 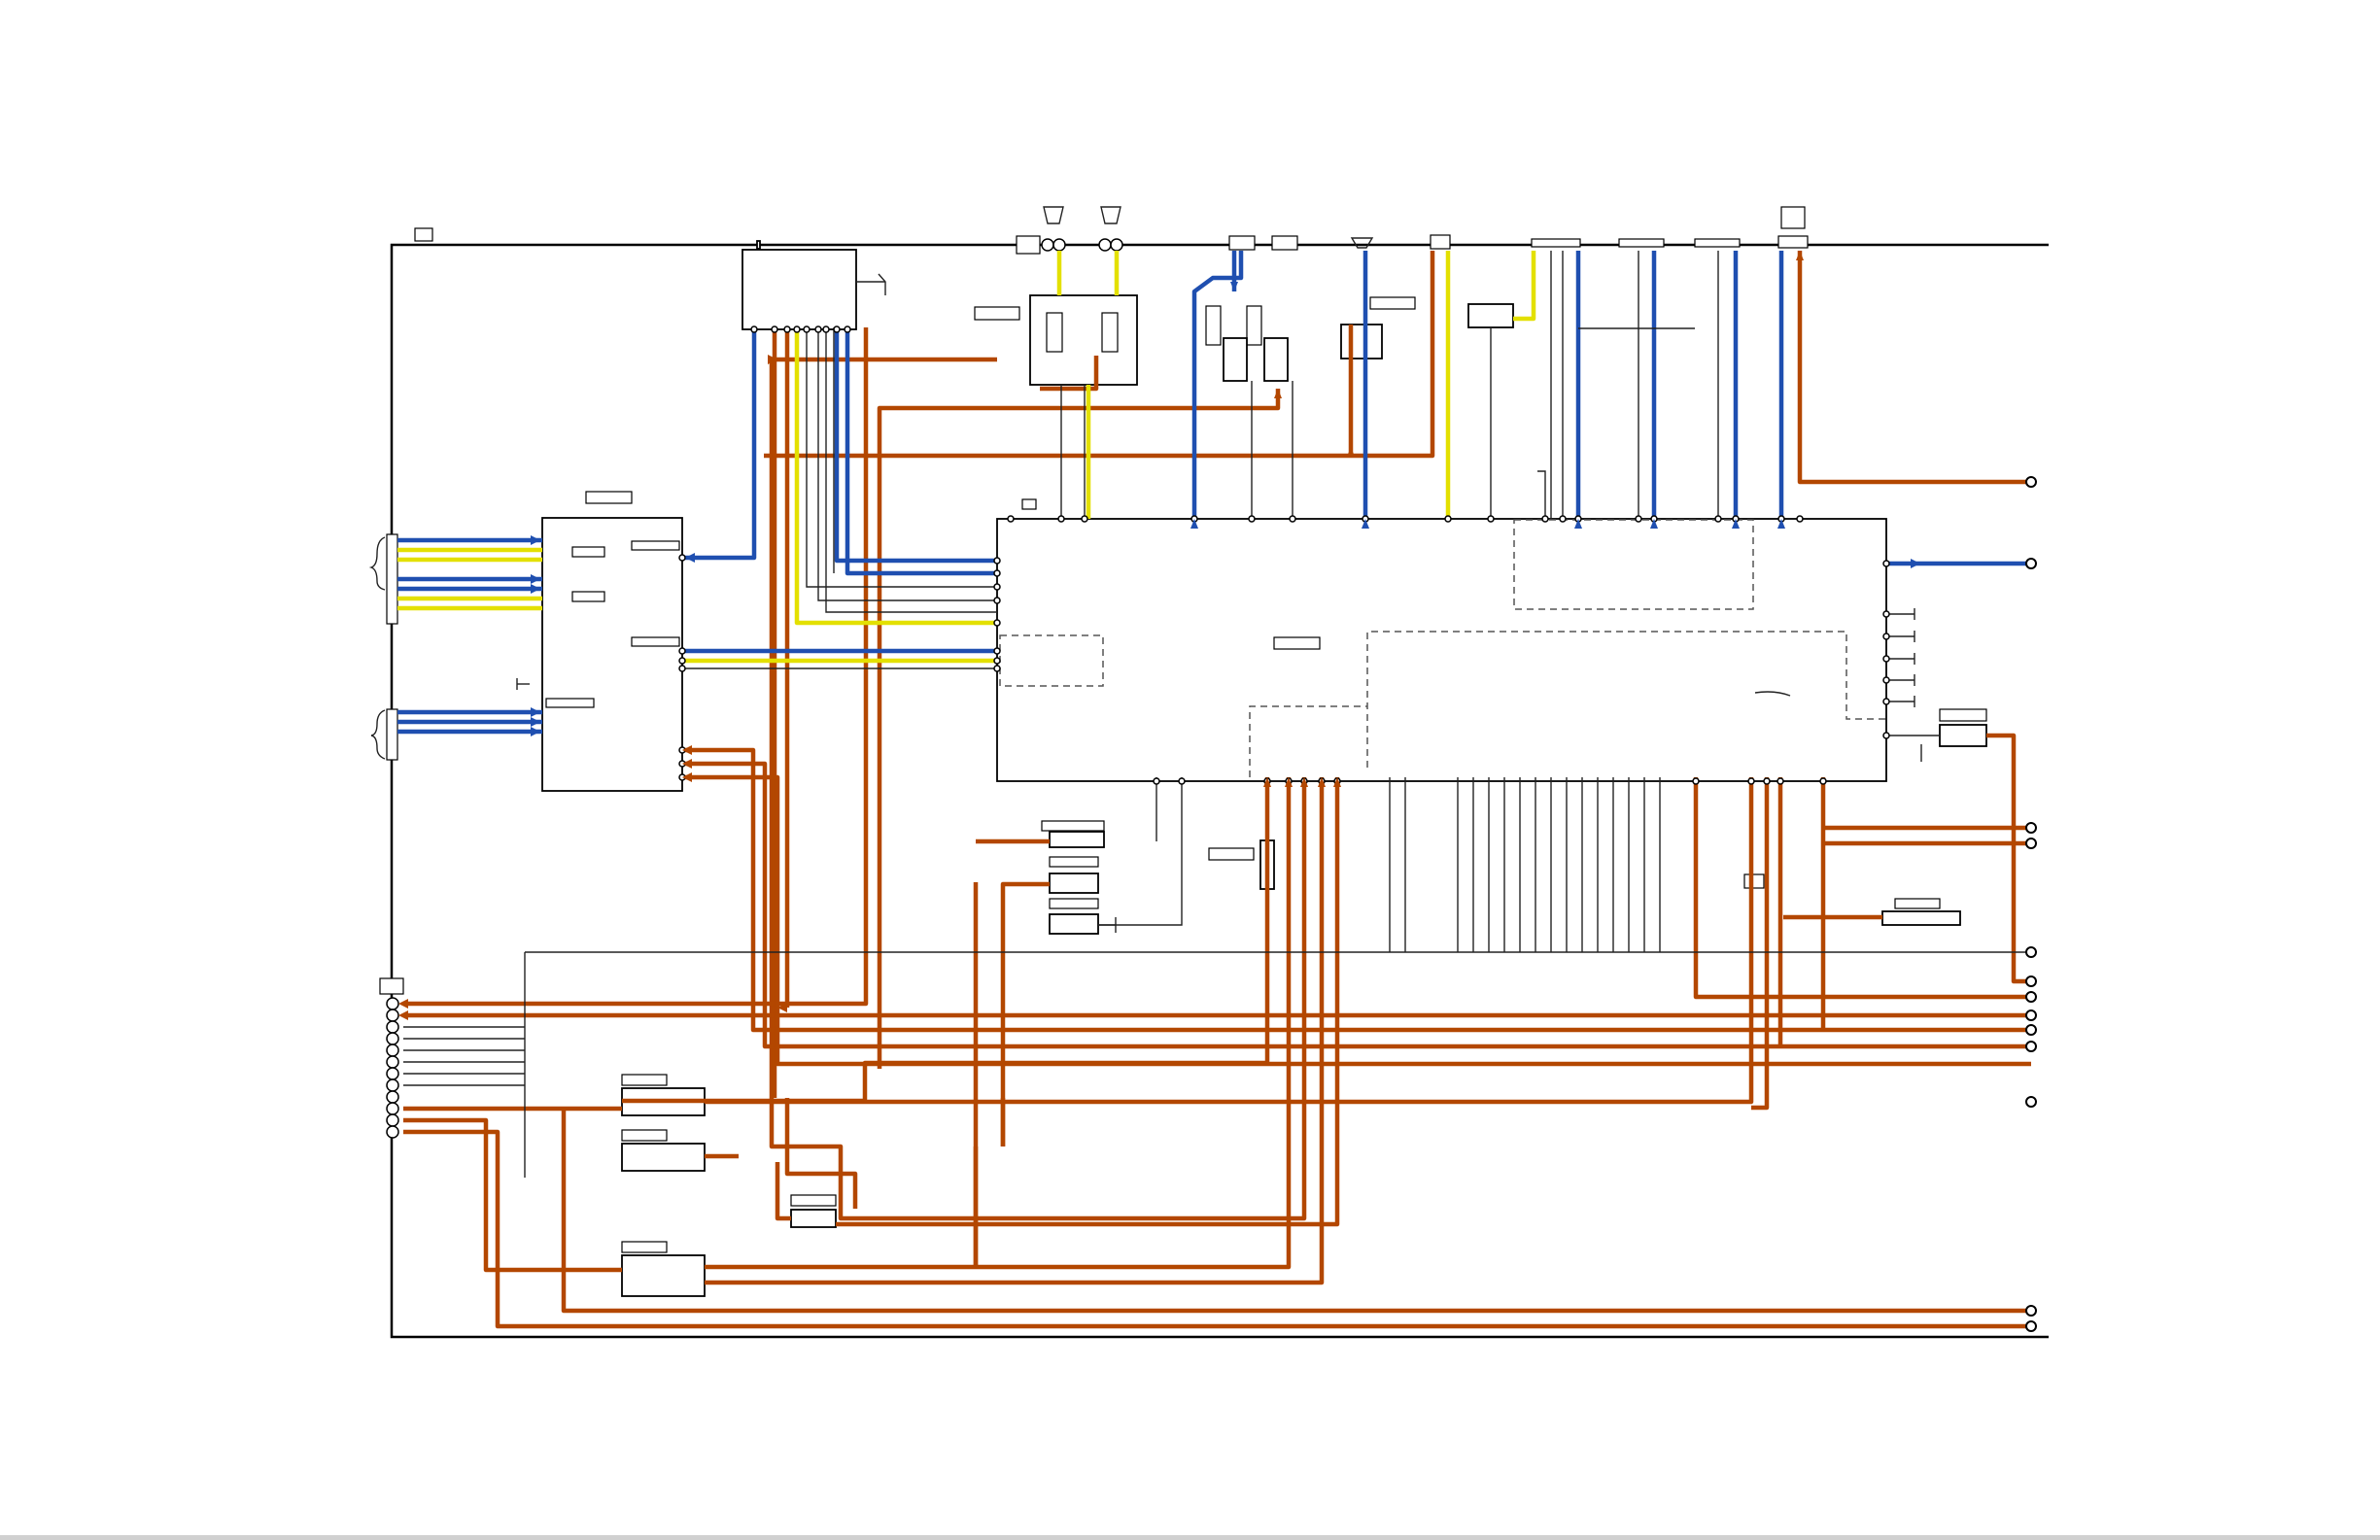 What do you see at coordinates (2031, 904) in the screenshot?
I see `right-terminals` at bounding box center [2031, 904].